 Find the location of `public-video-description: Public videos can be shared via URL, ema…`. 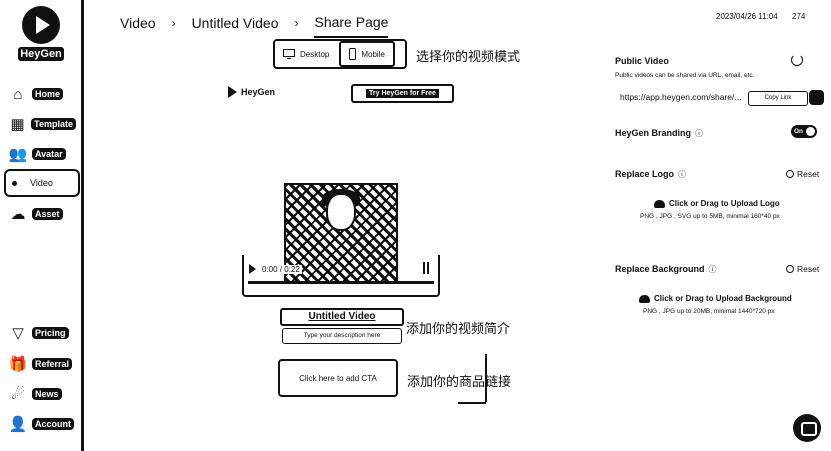

public-video-description: Public videos can be shared via URL, ema… is located at coordinates (685, 75).